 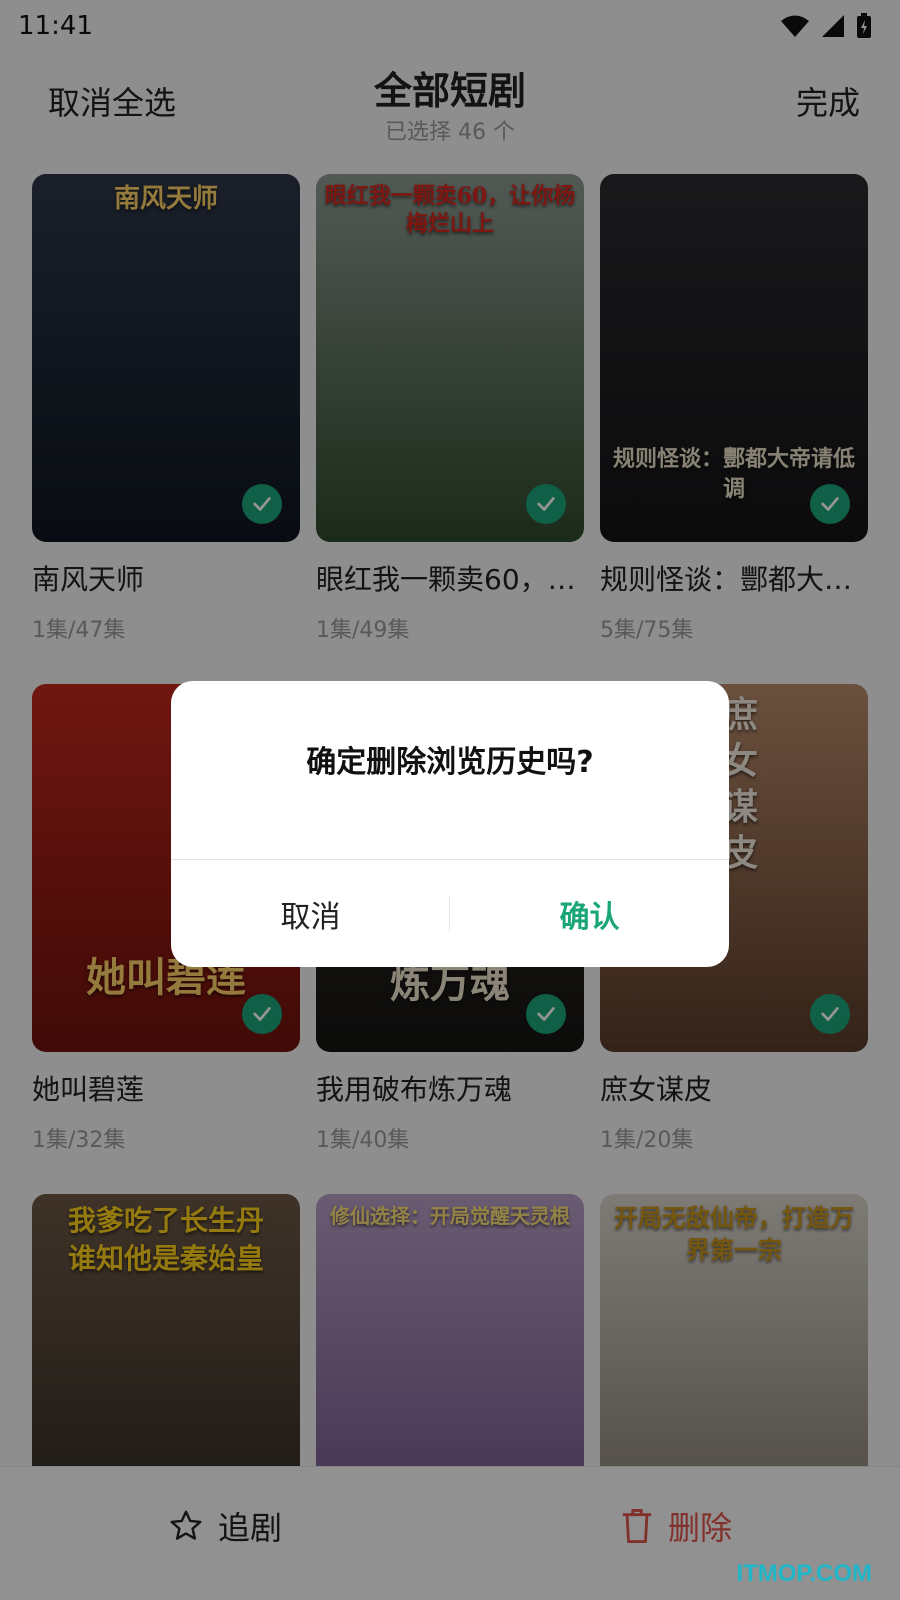 I want to click on watermark: ITMOP.COM, so click(x=804, y=1573).